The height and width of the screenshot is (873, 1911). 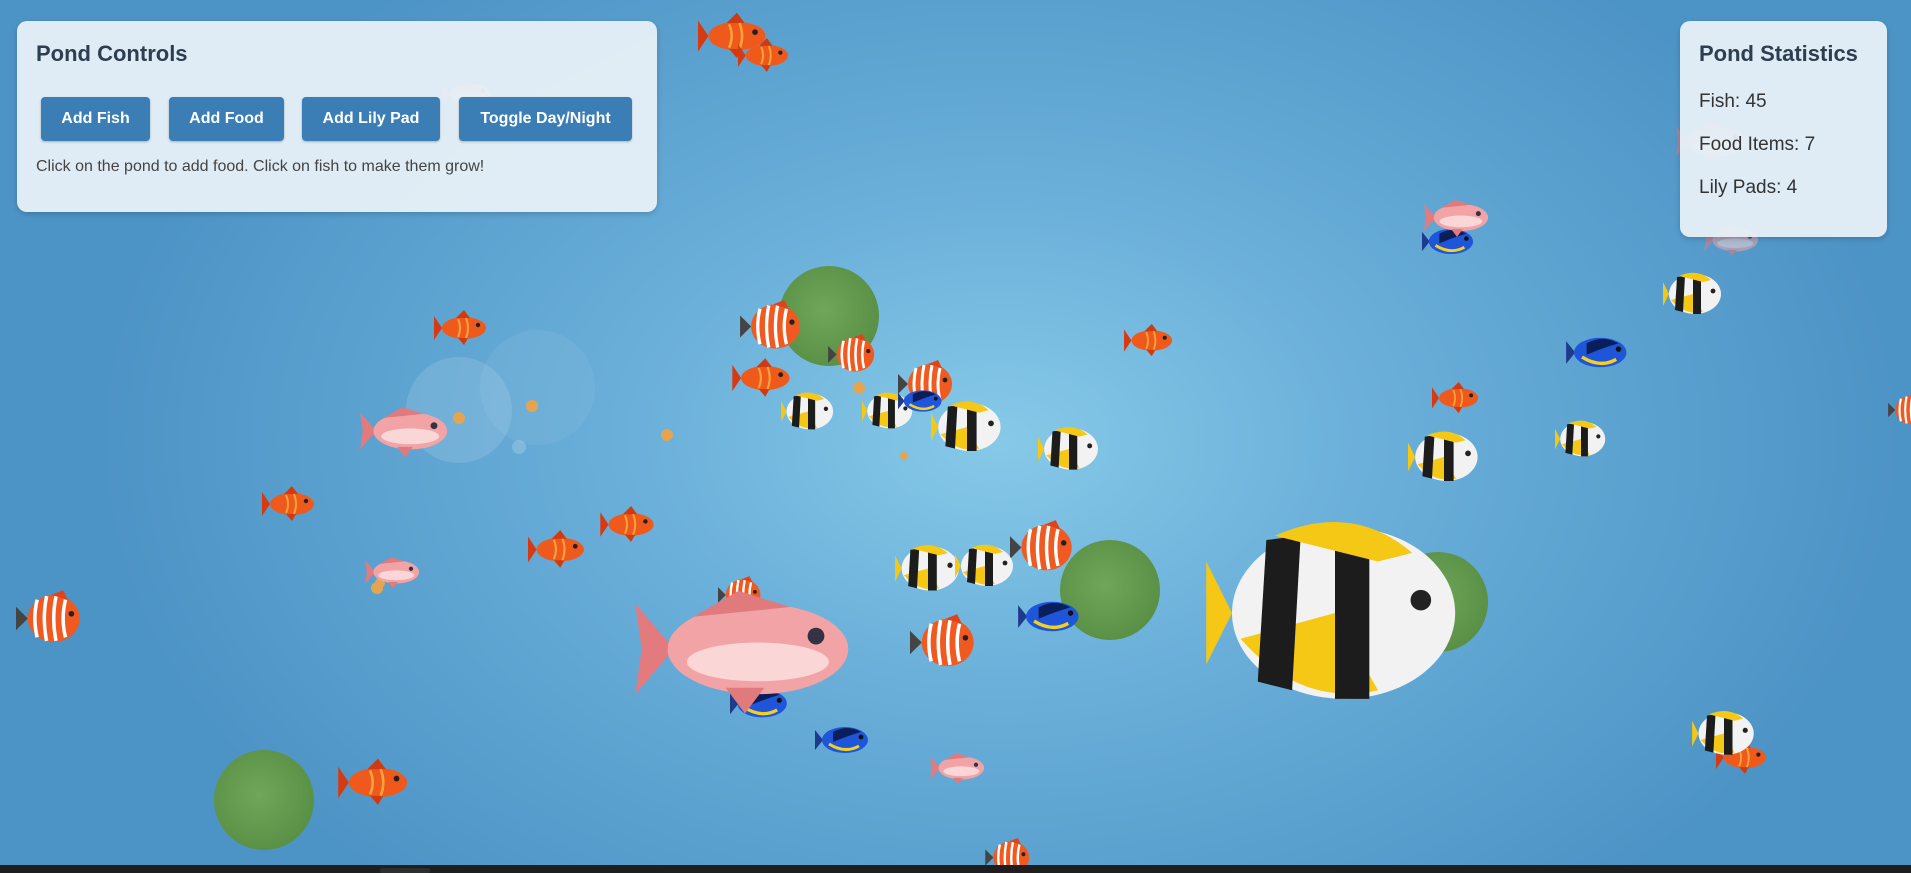 I want to click on fish-count-label: Fish: 45, so click(x=1733, y=101).